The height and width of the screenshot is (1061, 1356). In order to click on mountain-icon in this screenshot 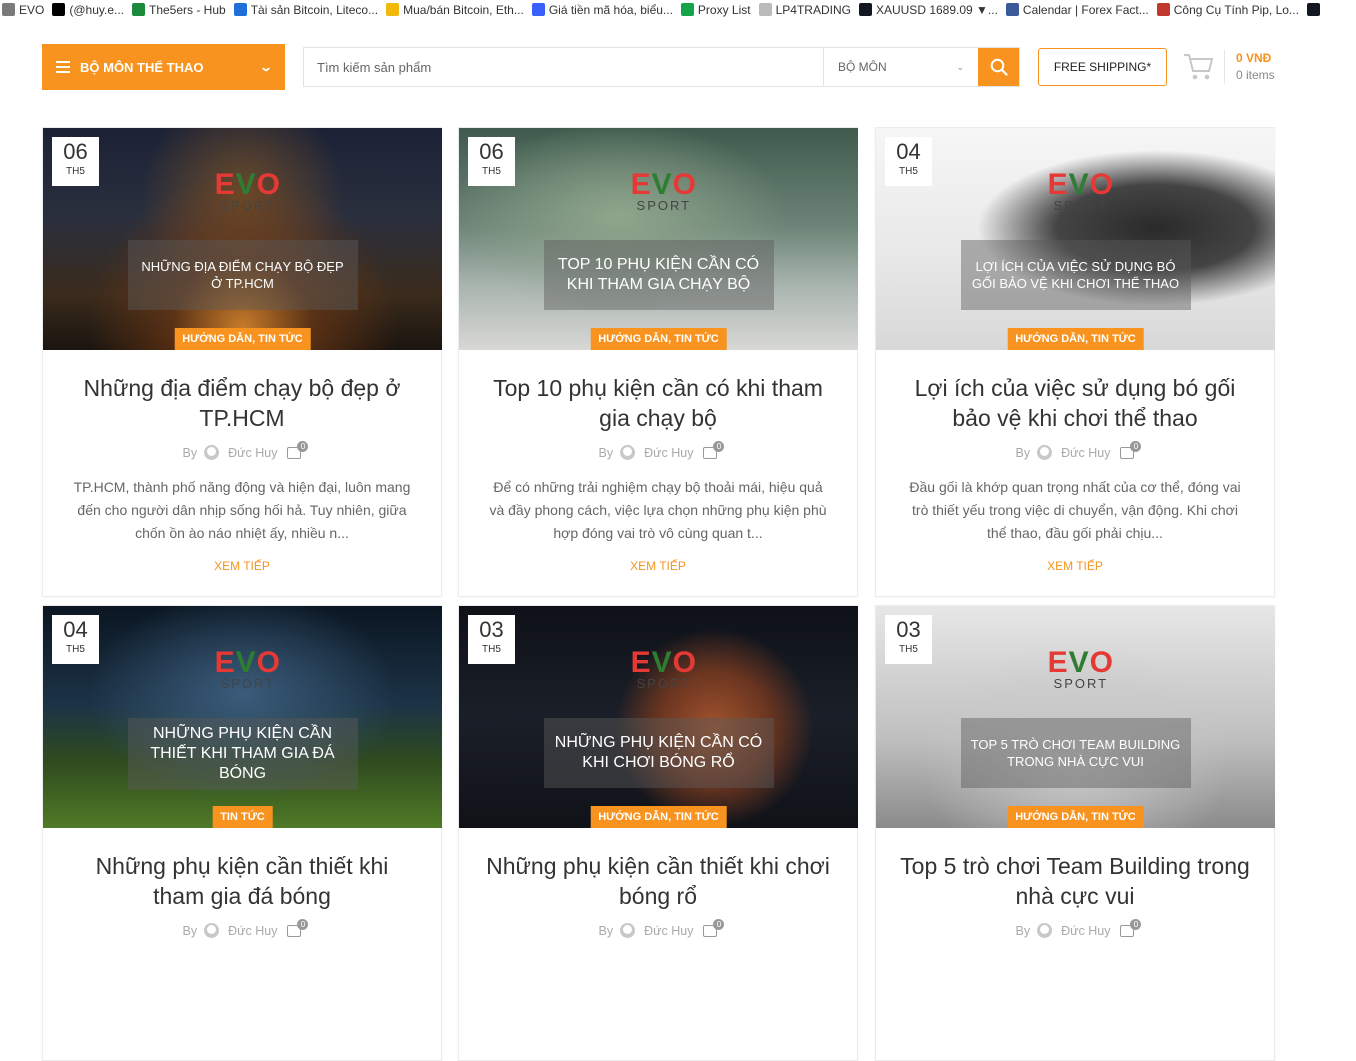, I will do `click(240, 9)`.